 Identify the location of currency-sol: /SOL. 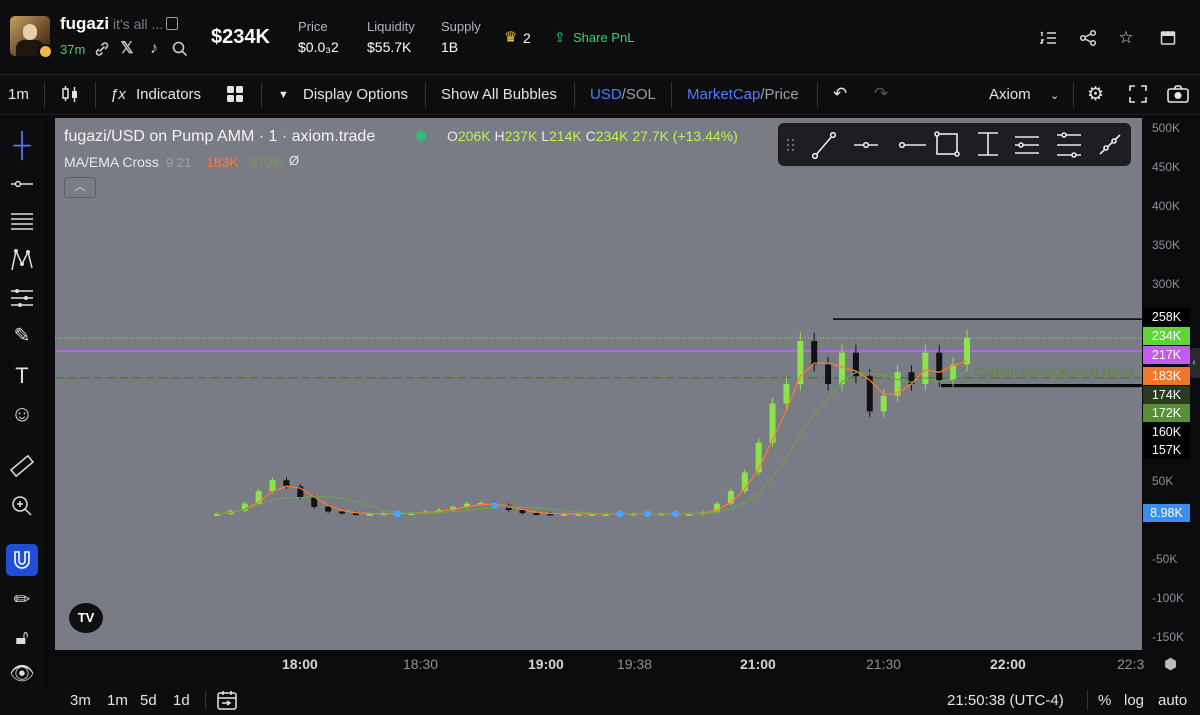
(639, 94).